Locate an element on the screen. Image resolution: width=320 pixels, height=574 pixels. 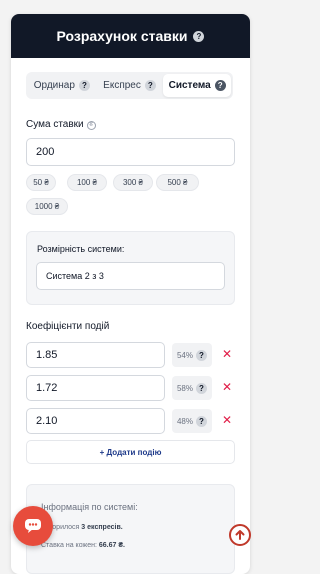
odds-label: Коефіцієнти подій is located at coordinates (68, 326).